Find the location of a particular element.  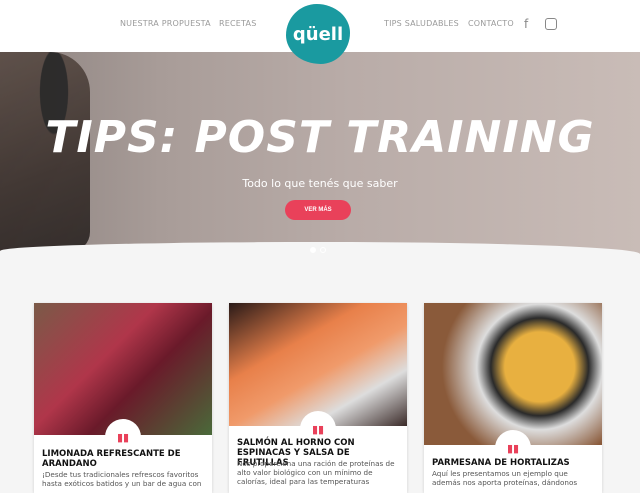

instagram-icon is located at coordinates (551, 24).